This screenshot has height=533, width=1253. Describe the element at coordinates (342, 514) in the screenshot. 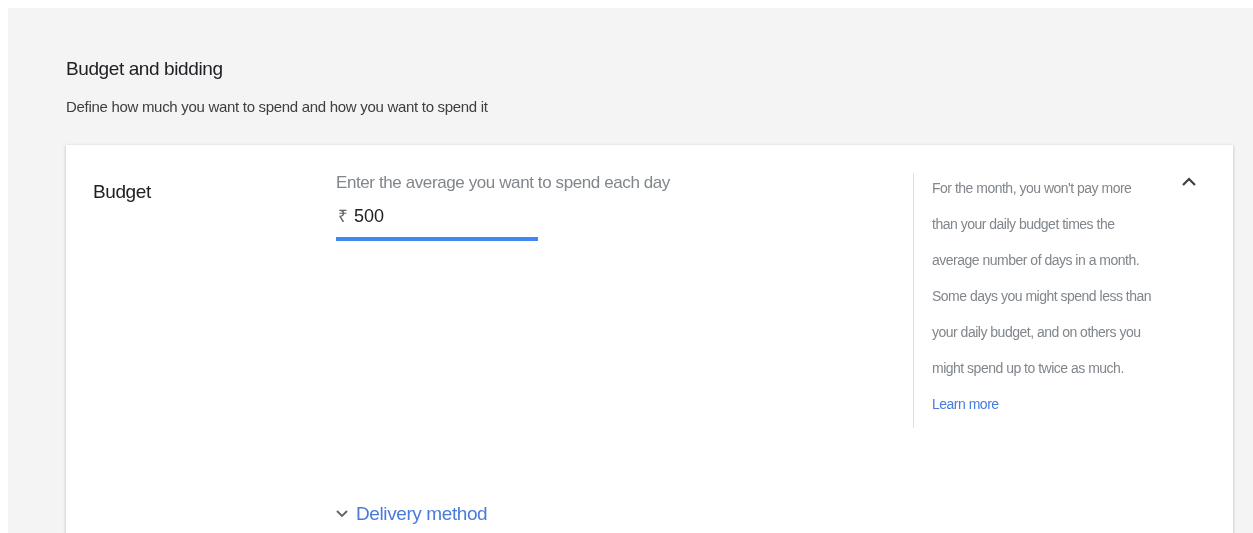

I see `chevron-down-icon` at that location.